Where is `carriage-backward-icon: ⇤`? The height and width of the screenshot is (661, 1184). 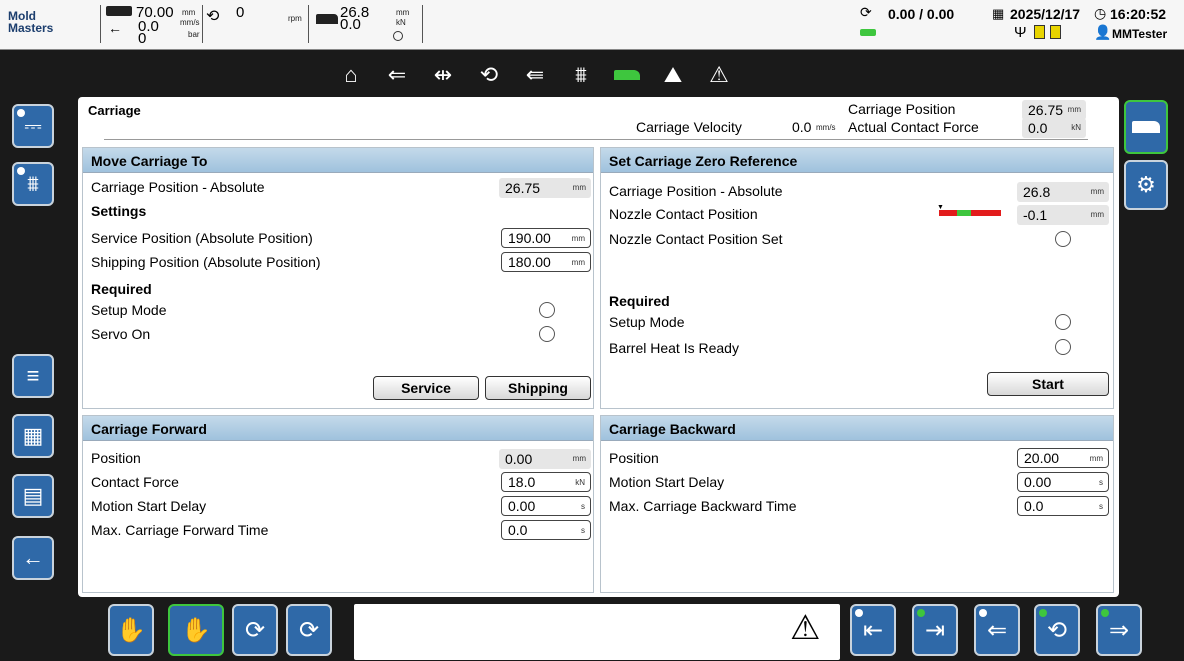
carriage-backward-icon: ⇤ is located at coordinates (873, 630).